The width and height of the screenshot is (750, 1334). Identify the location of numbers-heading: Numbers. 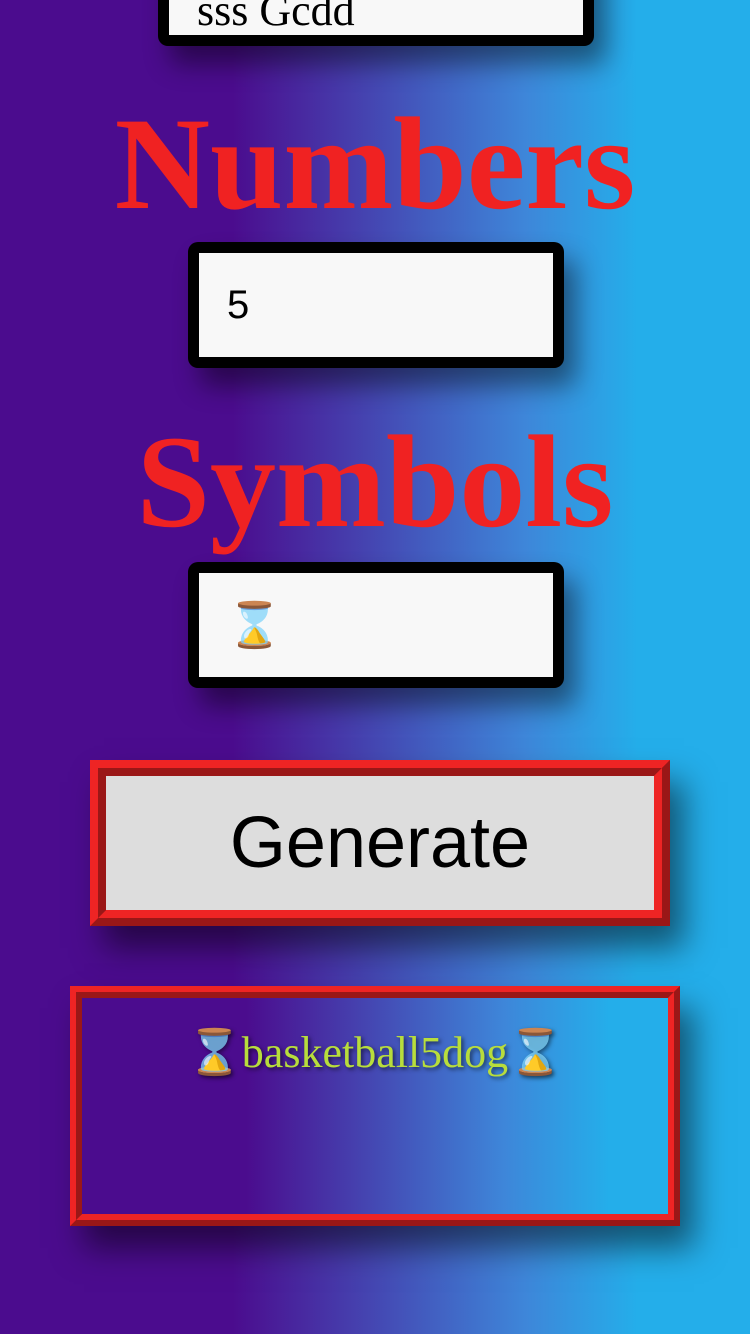
(375, 163).